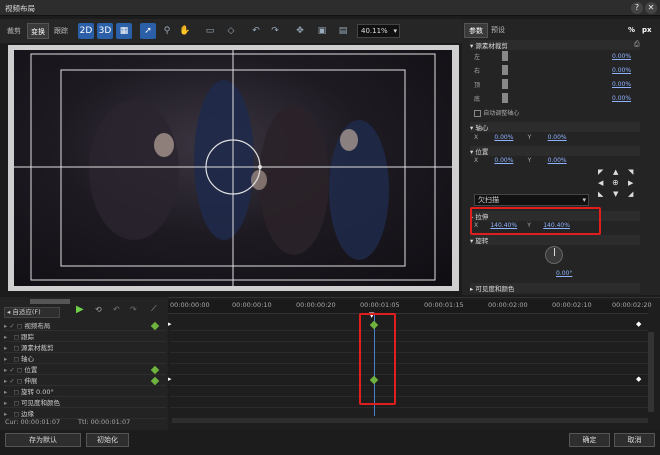 The image size is (660, 455). I want to click on grid-icon: ▦, so click(124, 31).